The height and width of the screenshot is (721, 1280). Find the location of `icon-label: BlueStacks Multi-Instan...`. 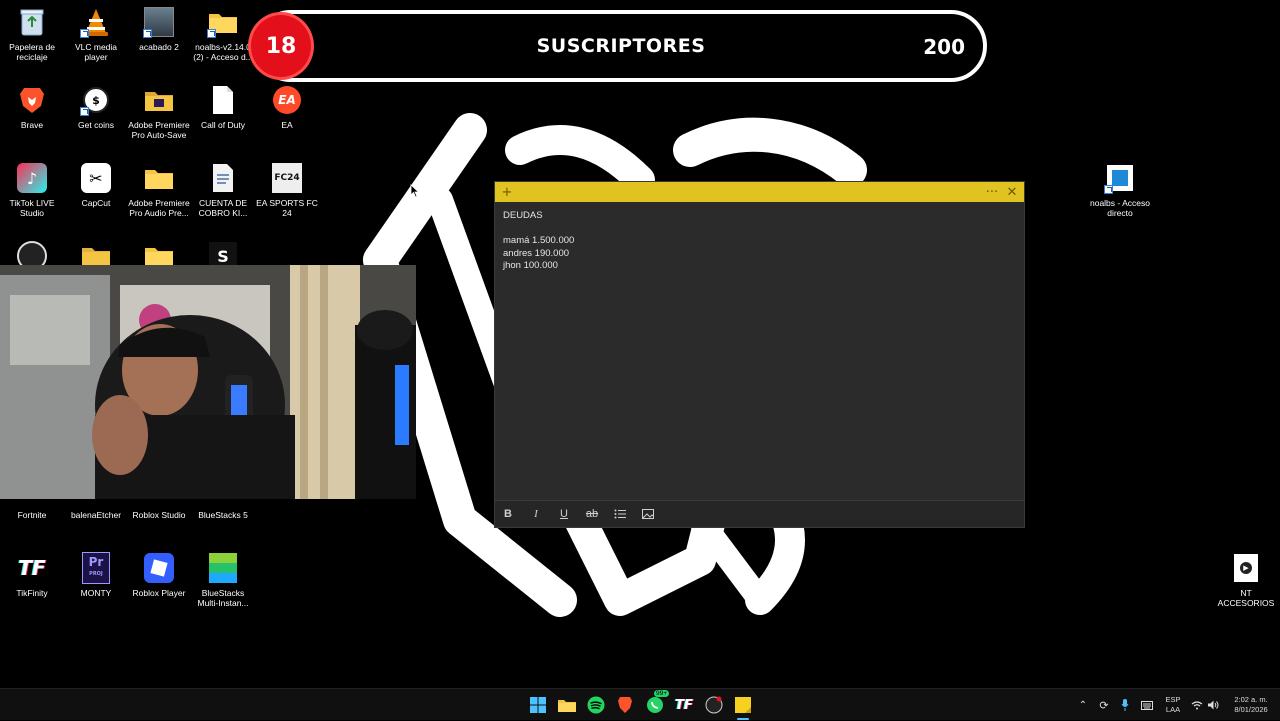

icon-label: BlueStacks Multi-Instan... is located at coordinates (223, 598).